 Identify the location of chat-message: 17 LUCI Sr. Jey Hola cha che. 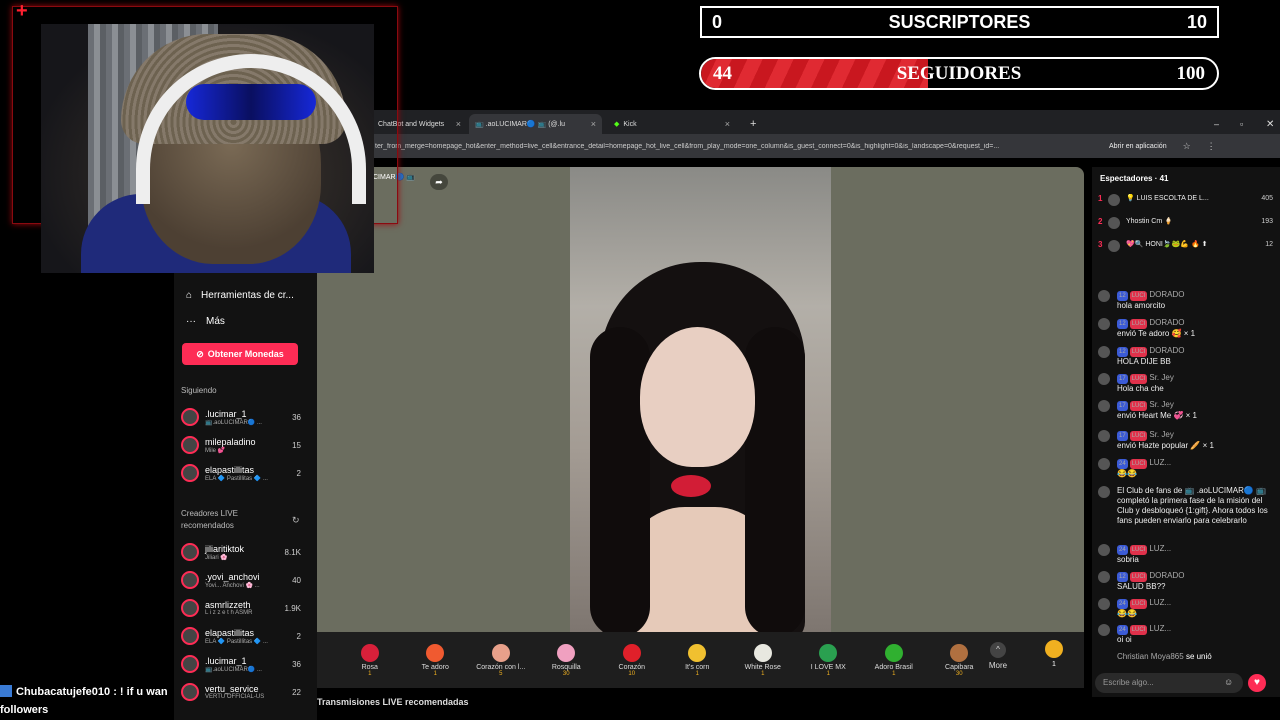
(1185, 383).